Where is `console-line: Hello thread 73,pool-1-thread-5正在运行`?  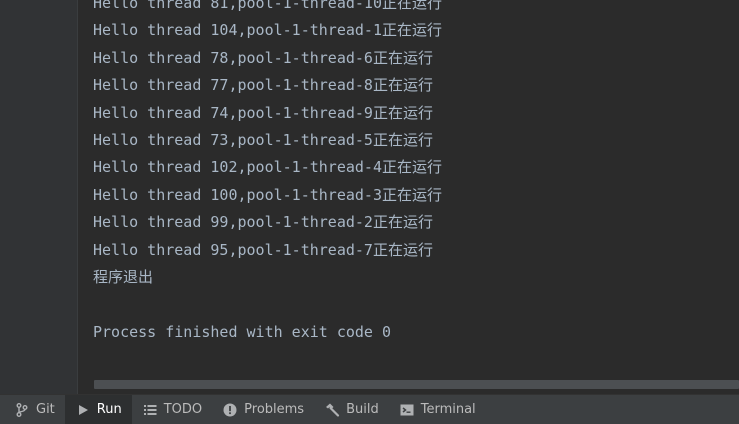 console-line: Hello thread 73,pool-1-thread-5正在运行 is located at coordinates (263, 139).